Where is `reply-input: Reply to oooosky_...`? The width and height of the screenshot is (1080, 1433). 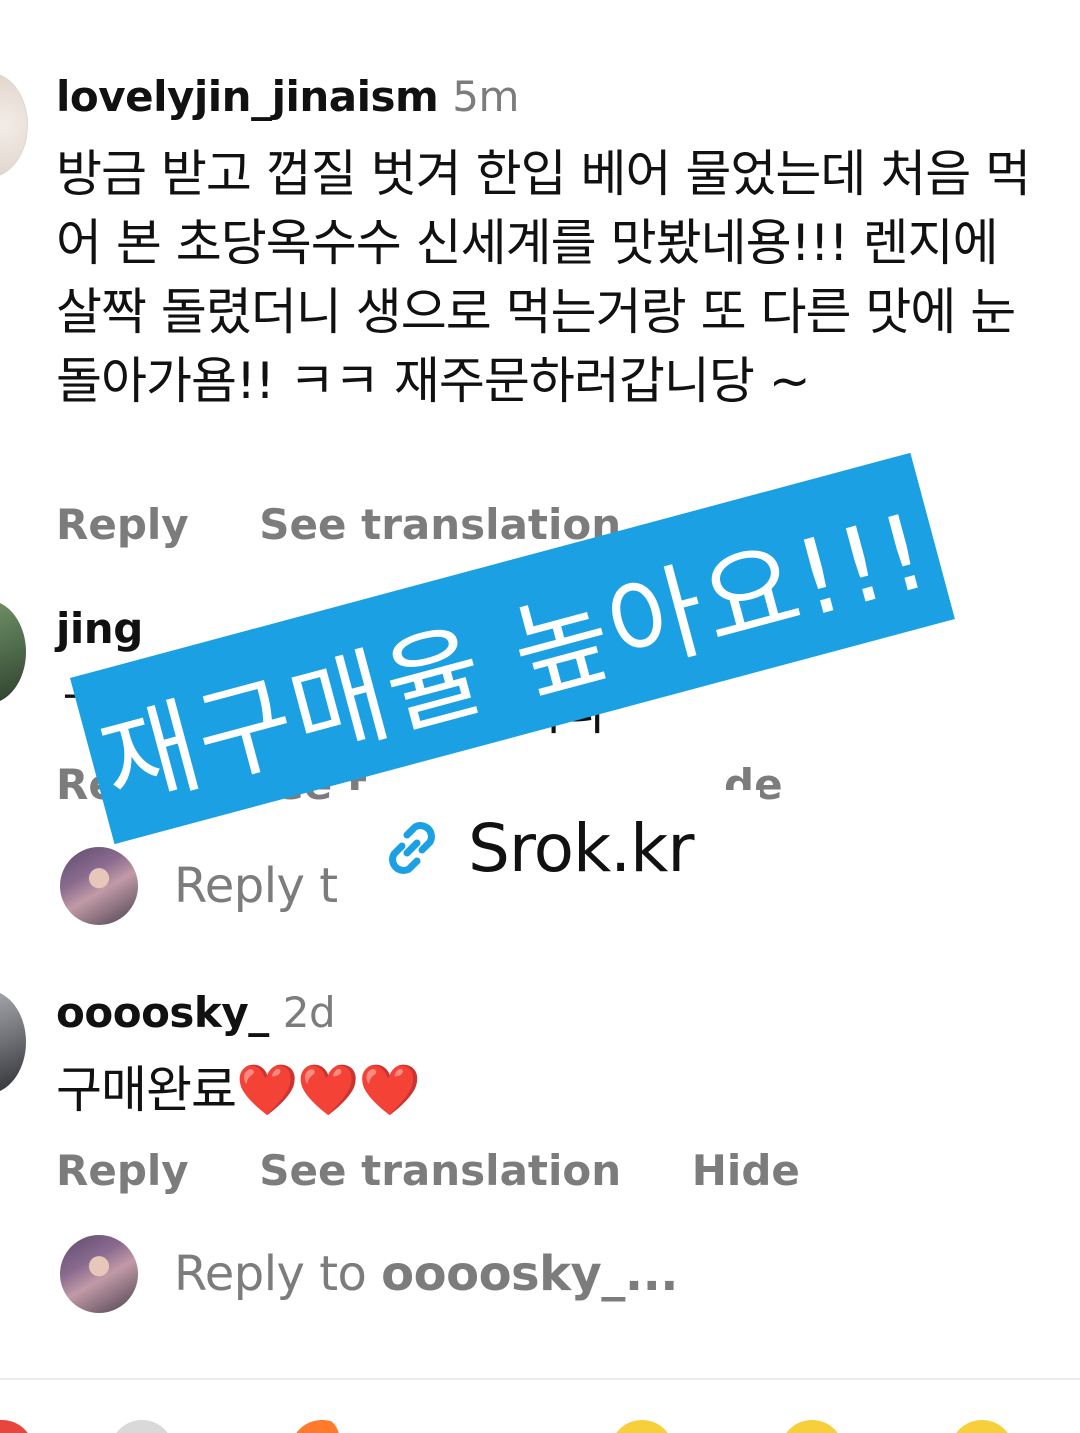 reply-input: Reply to oooosky_... is located at coordinates (426, 1274).